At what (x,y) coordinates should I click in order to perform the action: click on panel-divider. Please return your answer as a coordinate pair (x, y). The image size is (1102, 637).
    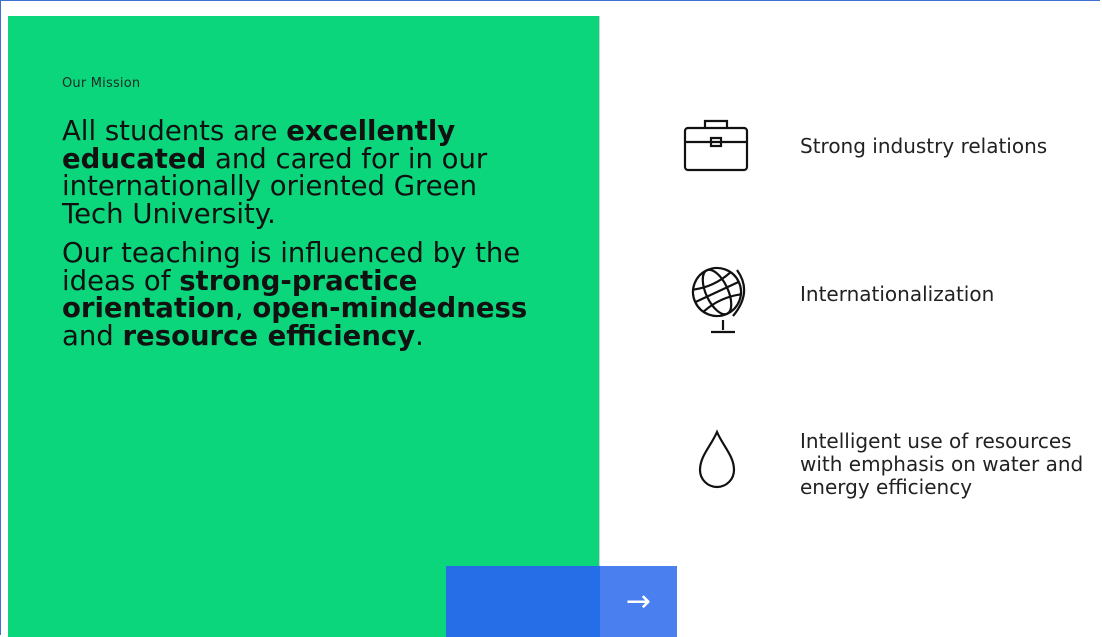
    Looking at the image, I should click on (599, 326).